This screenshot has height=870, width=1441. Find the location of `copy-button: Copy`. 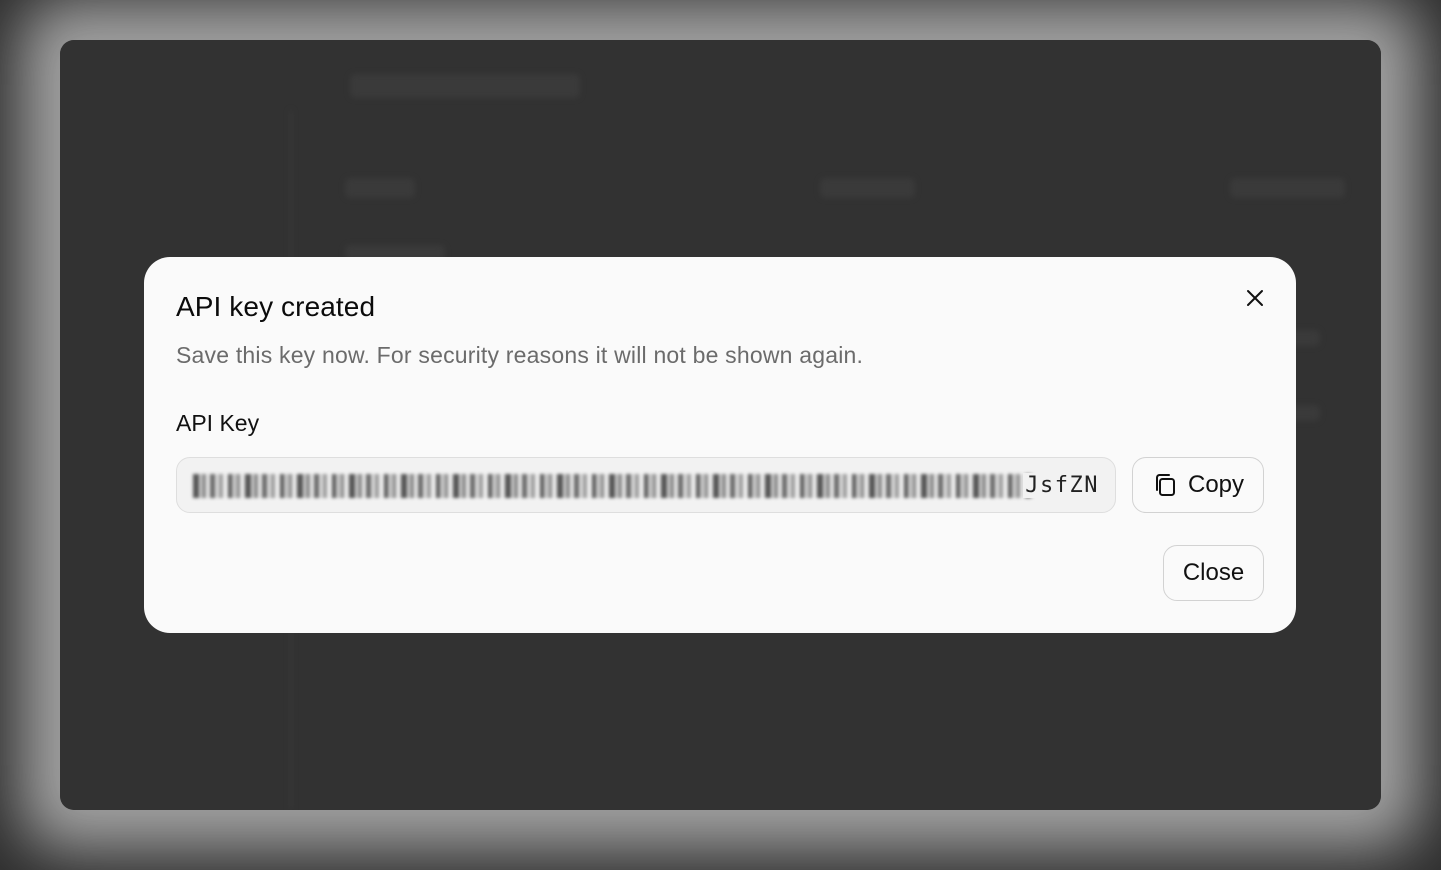

copy-button: Copy is located at coordinates (1198, 485).